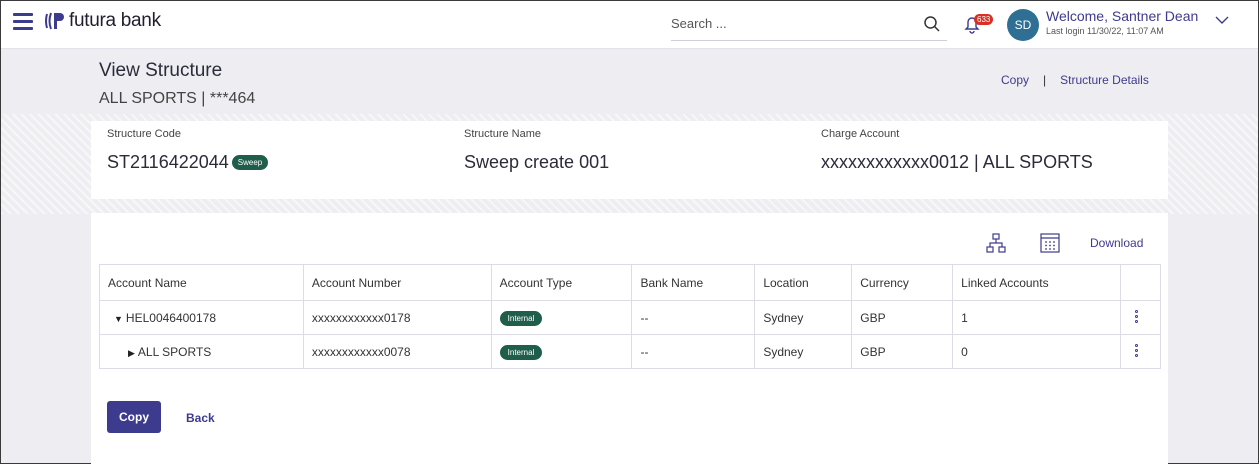  What do you see at coordinates (902, 282) in the screenshot?
I see `col-currency: Currency` at bounding box center [902, 282].